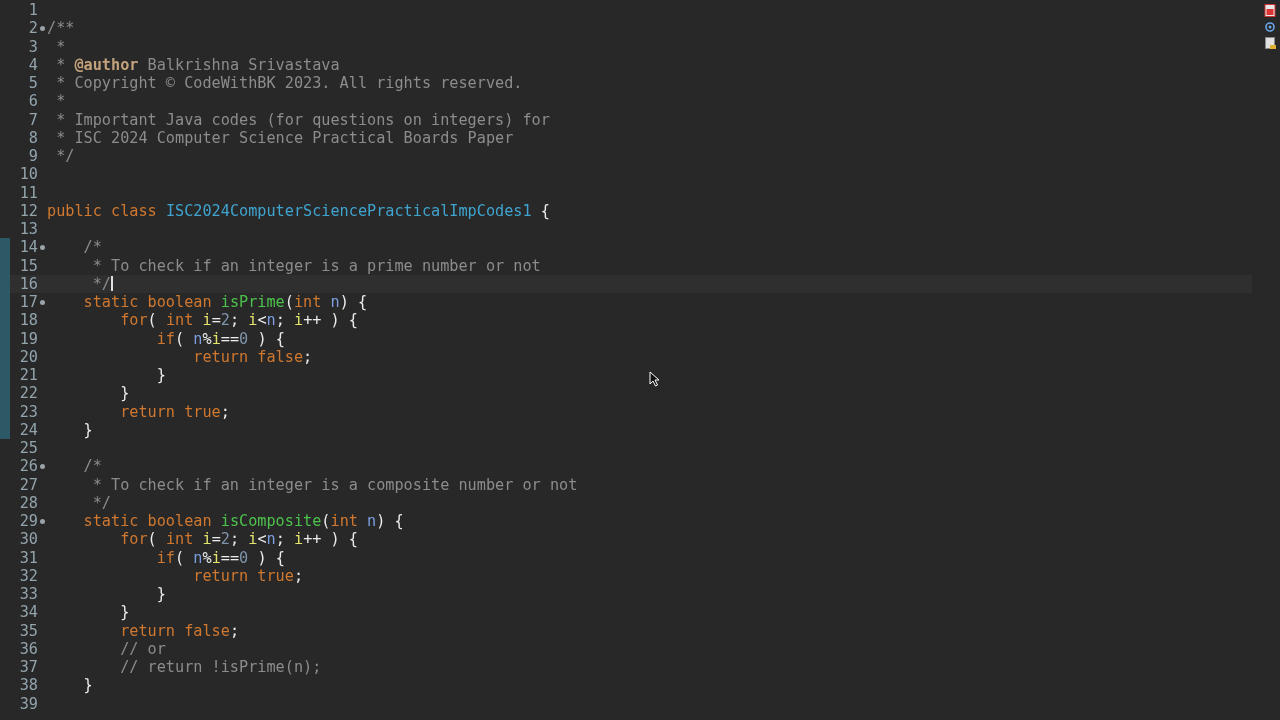 The image size is (1280, 720). I want to click on line-number: 19, so click(28, 338).